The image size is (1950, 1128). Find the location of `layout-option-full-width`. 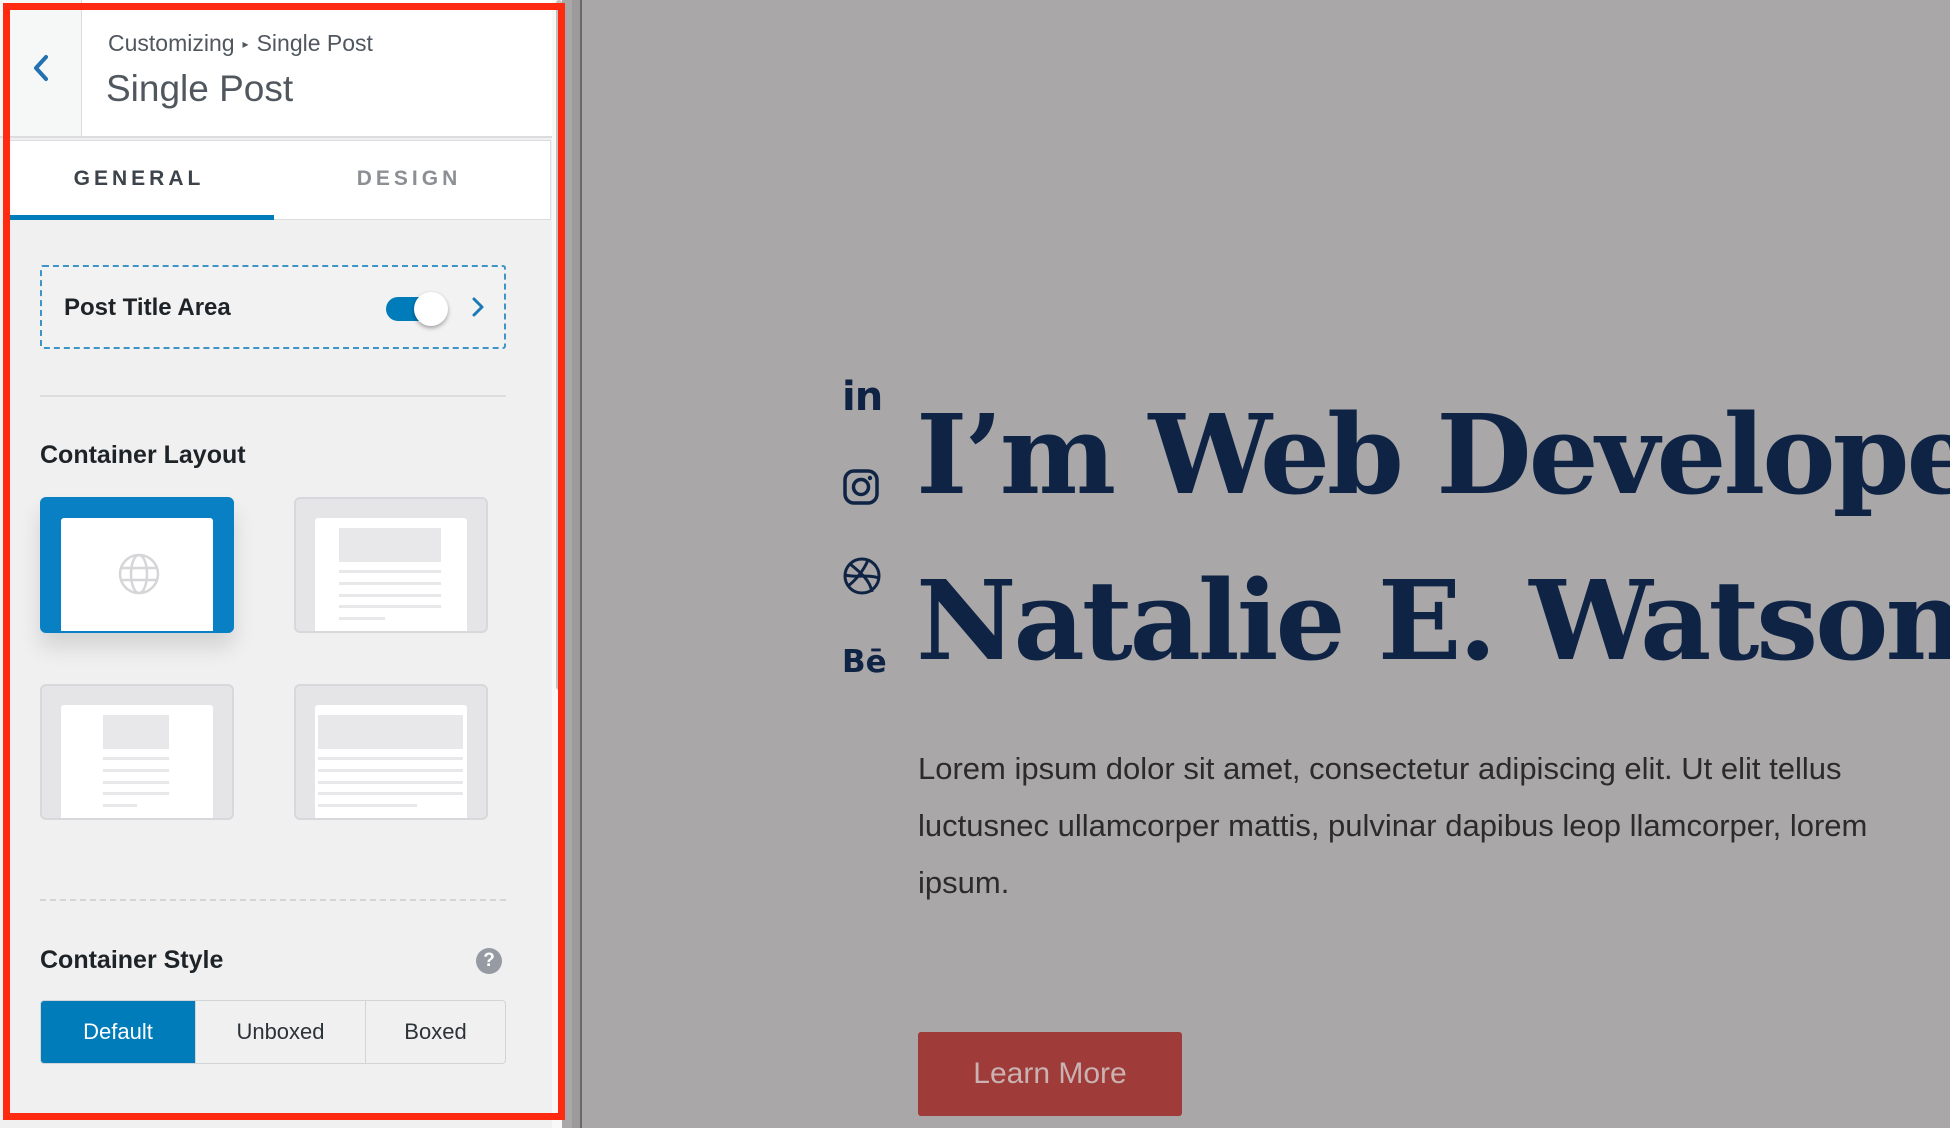

layout-option-full-width is located at coordinates (391, 565).